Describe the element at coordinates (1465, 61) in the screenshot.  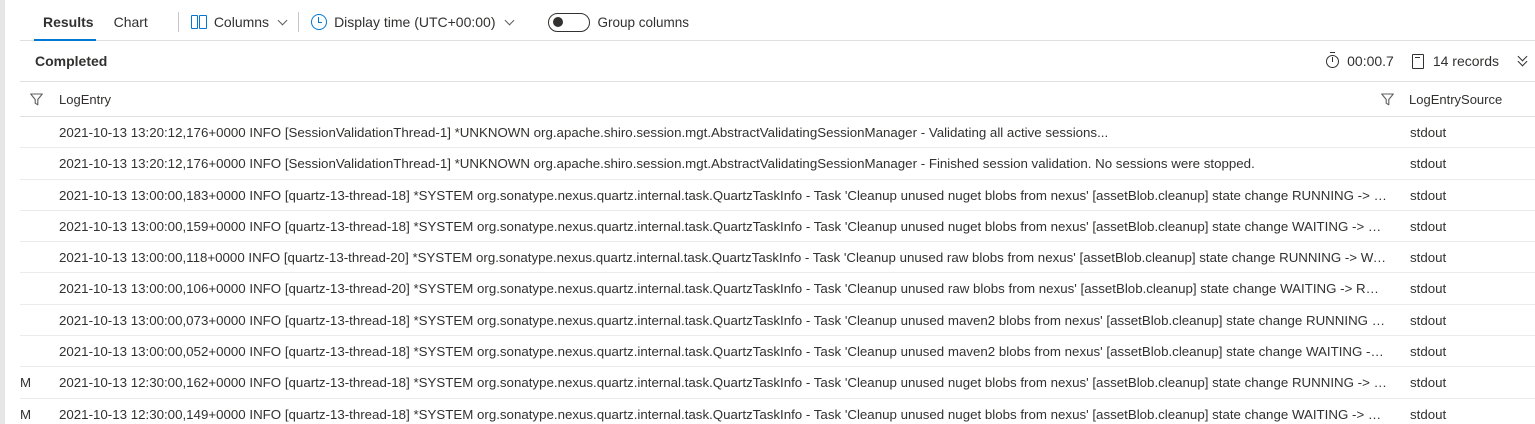
I see `record-count: 14 records` at that location.